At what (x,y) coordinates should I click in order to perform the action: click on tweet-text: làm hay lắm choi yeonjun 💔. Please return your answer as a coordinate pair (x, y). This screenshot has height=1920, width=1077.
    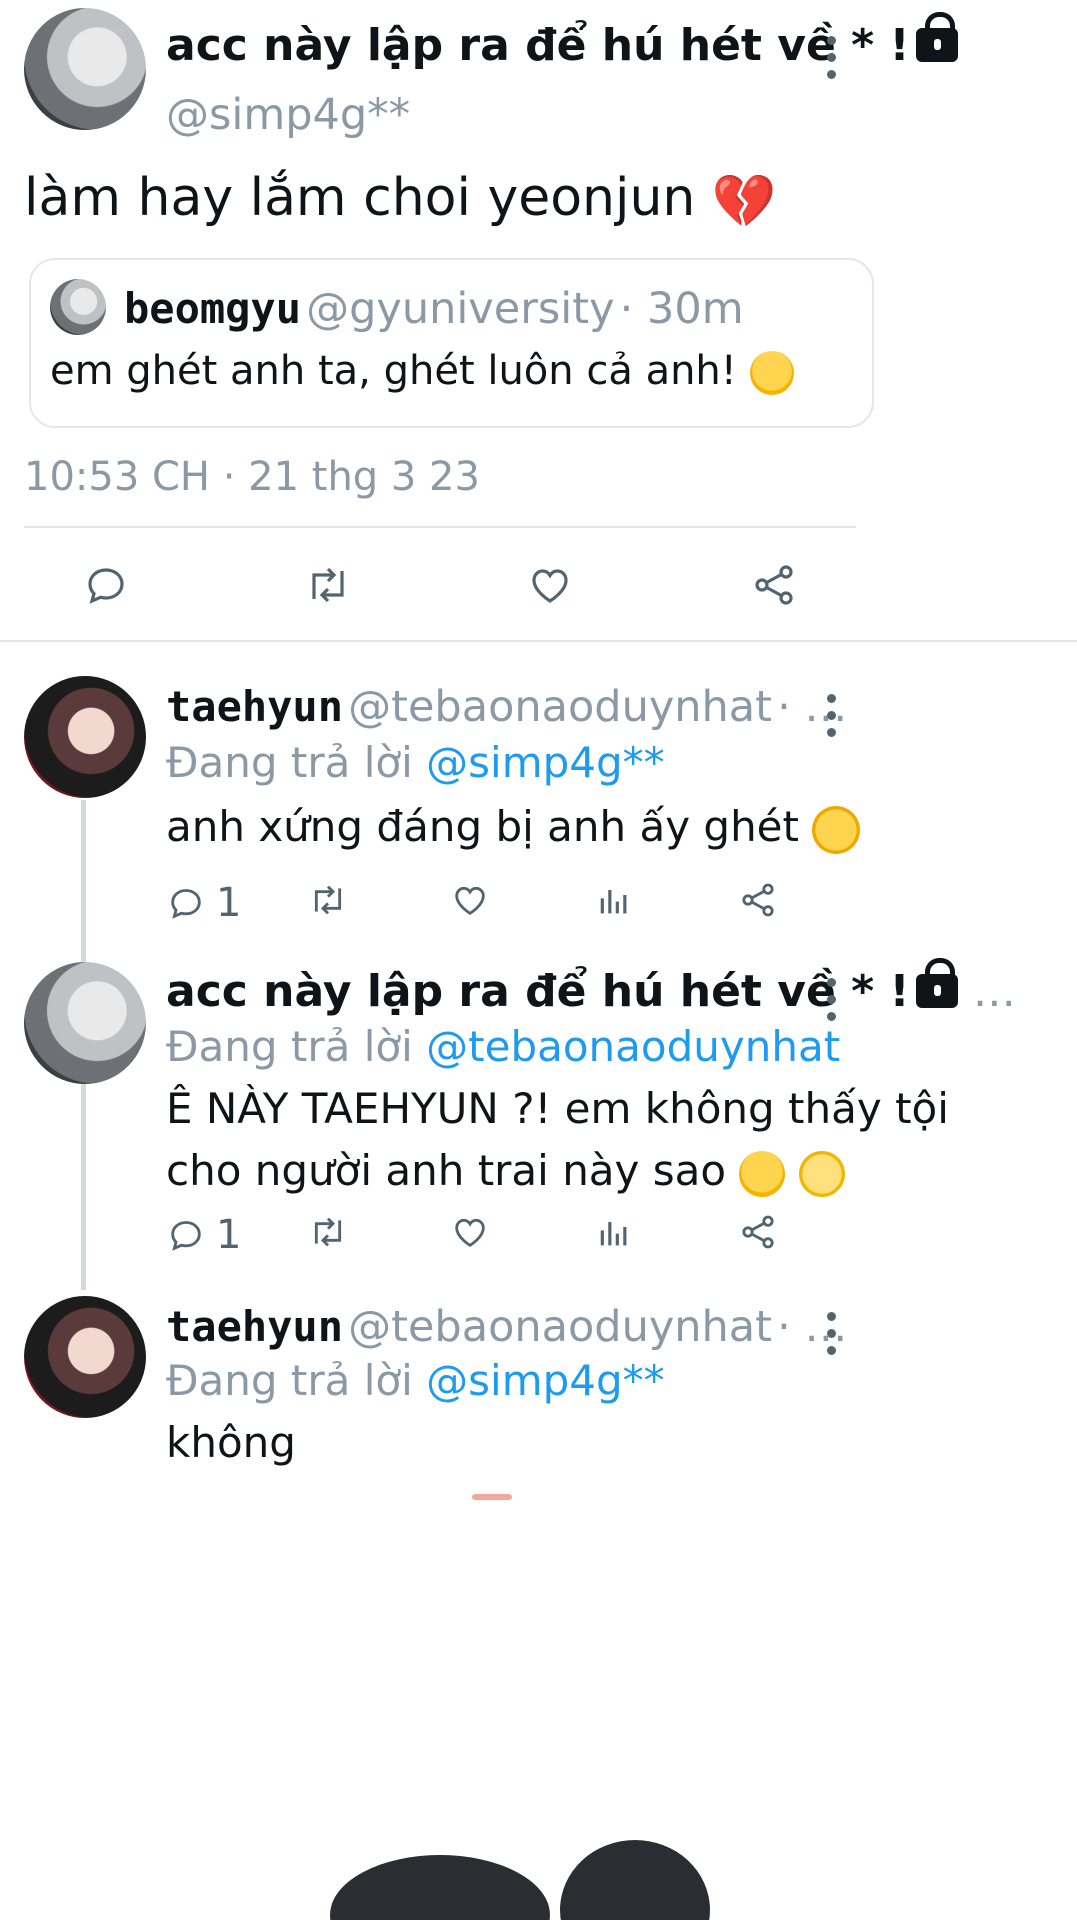
    Looking at the image, I should click on (400, 200).